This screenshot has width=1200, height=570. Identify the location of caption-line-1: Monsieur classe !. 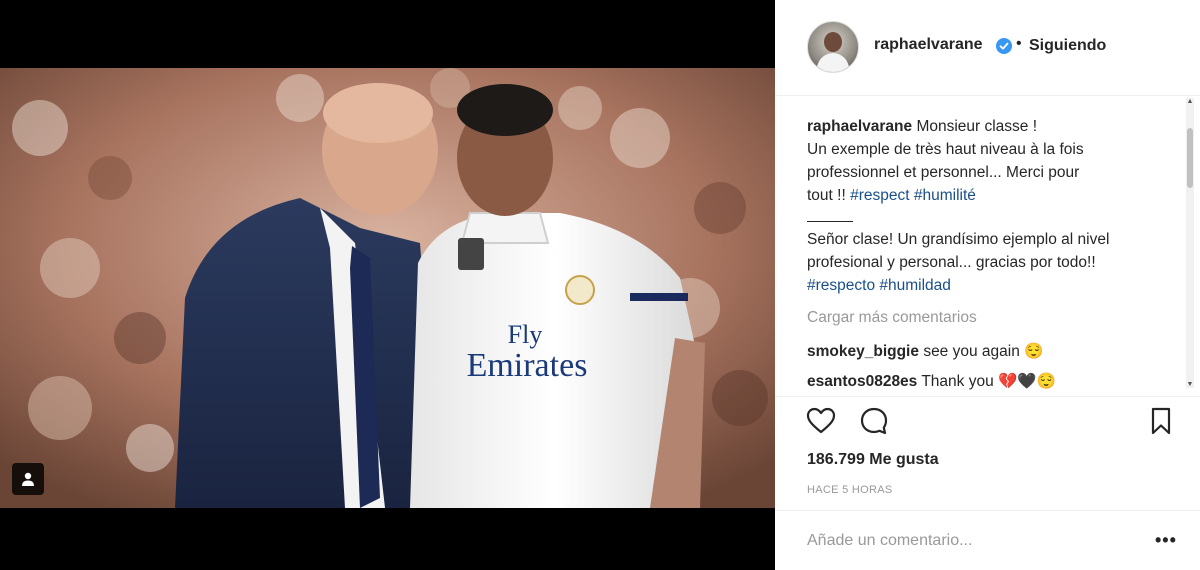
(977, 126).